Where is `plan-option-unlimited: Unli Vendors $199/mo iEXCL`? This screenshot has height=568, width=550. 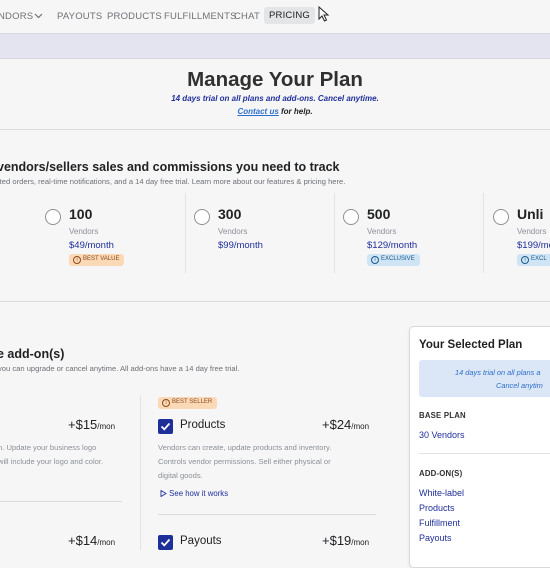
plan-option-unlimited: Unli Vendors $199/mo iEXCL is located at coordinates (521, 233).